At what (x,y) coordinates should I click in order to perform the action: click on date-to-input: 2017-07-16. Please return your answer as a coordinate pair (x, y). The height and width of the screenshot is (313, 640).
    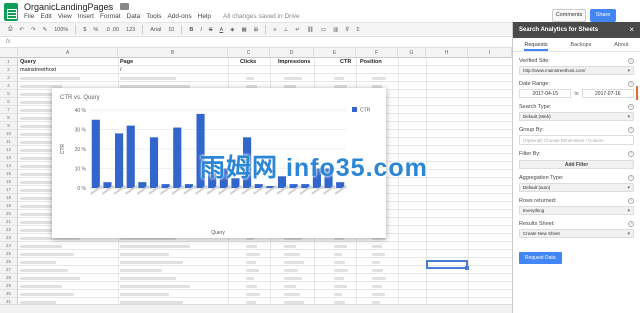
    Looking at the image, I should click on (608, 93).